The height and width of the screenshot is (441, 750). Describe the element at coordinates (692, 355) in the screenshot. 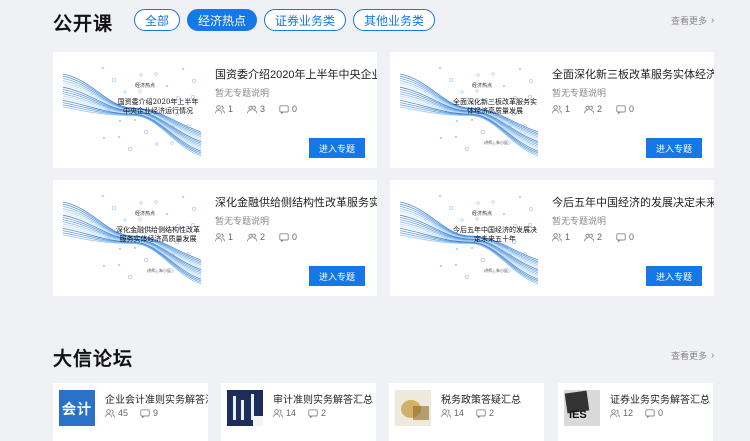

I see `forum-more-link: 查看更多 ›` at that location.